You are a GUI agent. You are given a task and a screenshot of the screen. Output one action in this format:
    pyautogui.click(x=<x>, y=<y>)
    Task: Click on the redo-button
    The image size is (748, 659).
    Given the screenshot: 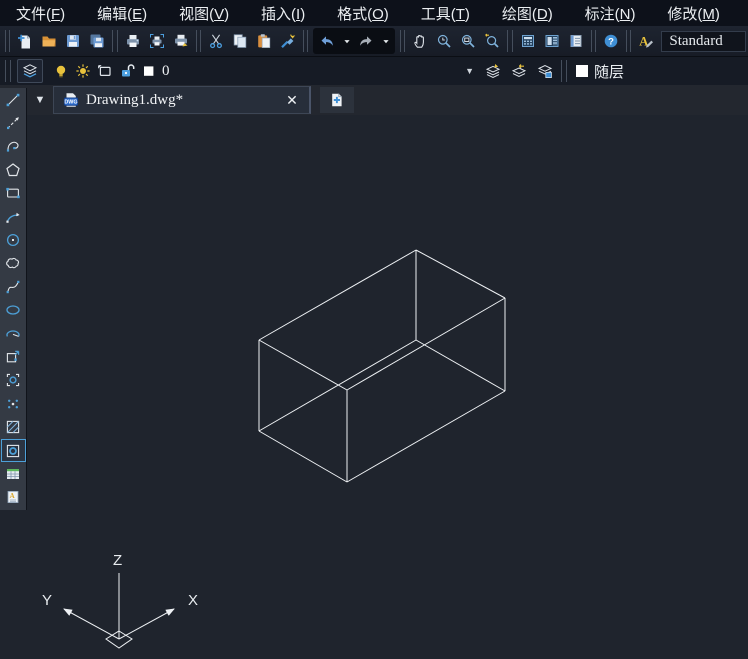 What is the action you would take?
    pyautogui.click(x=366, y=41)
    